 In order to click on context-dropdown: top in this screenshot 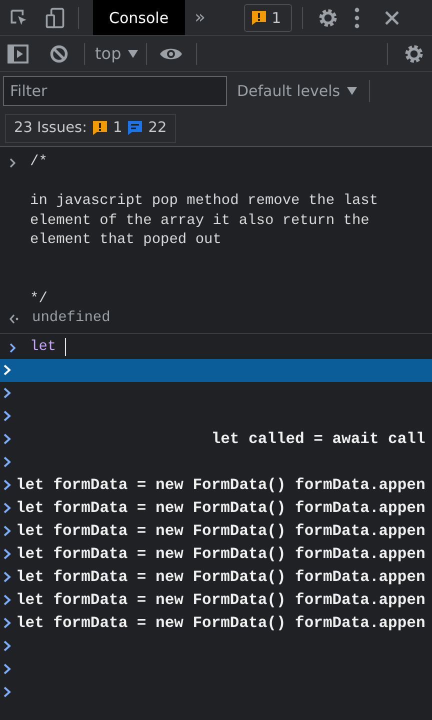, I will do `click(116, 53)`.